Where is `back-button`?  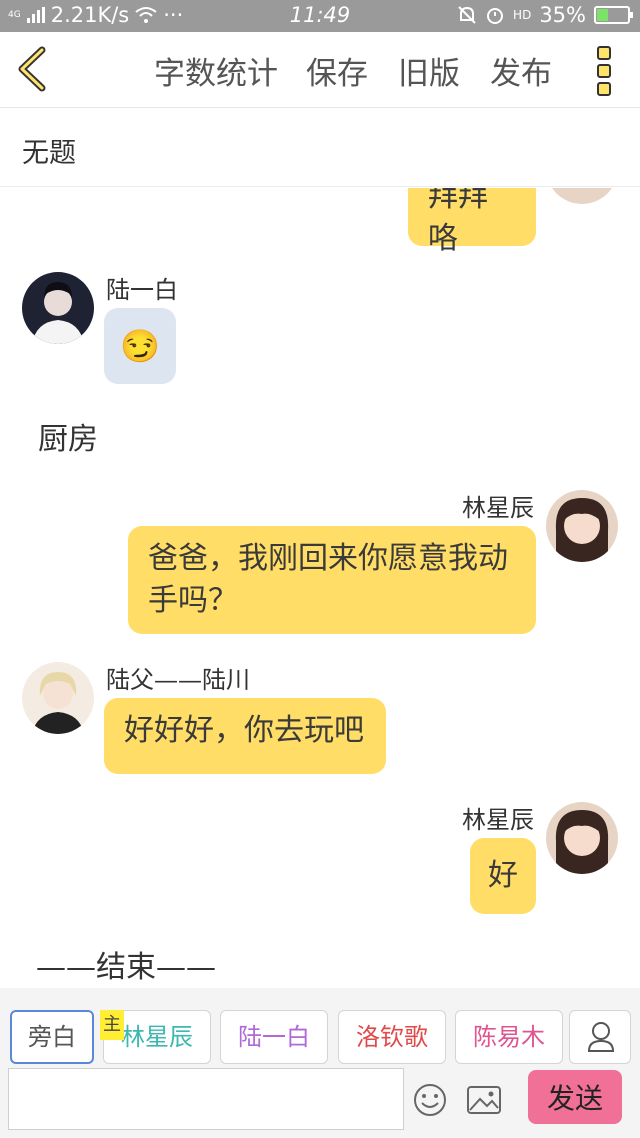 back-button is located at coordinates (34, 69).